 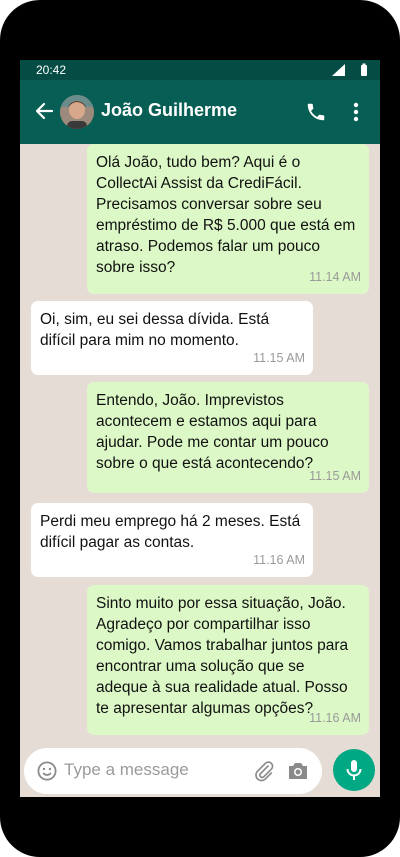 I want to click on back-arrow-icon, so click(x=44, y=111).